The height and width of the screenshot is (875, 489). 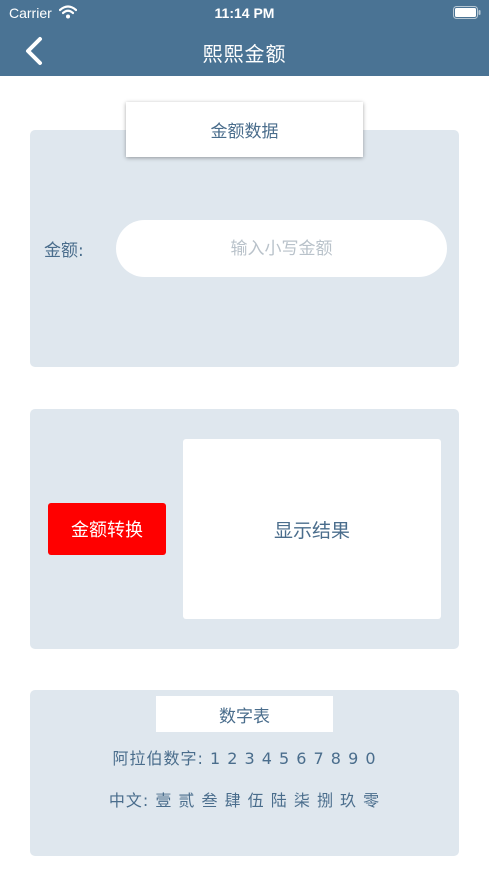 I want to click on amount-input, so click(x=281, y=248).